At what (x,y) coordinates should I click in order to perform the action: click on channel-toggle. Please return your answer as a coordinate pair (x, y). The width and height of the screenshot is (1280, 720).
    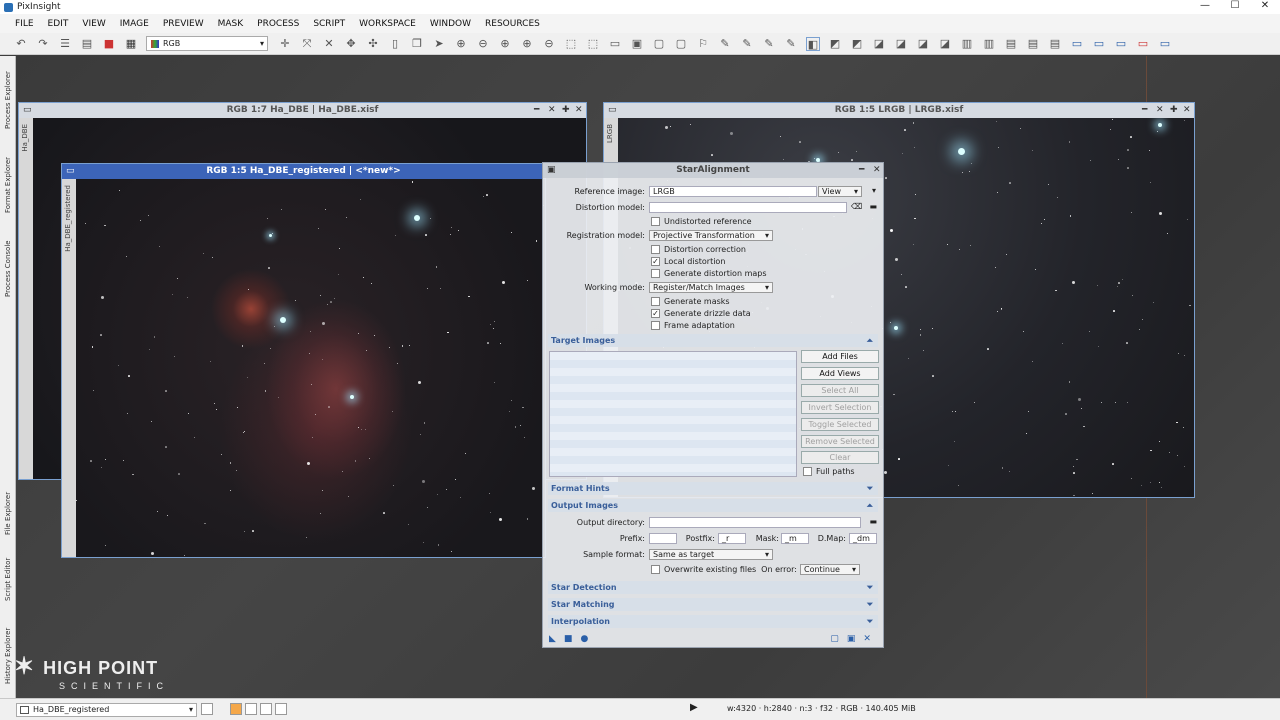
    Looking at the image, I should click on (251, 709).